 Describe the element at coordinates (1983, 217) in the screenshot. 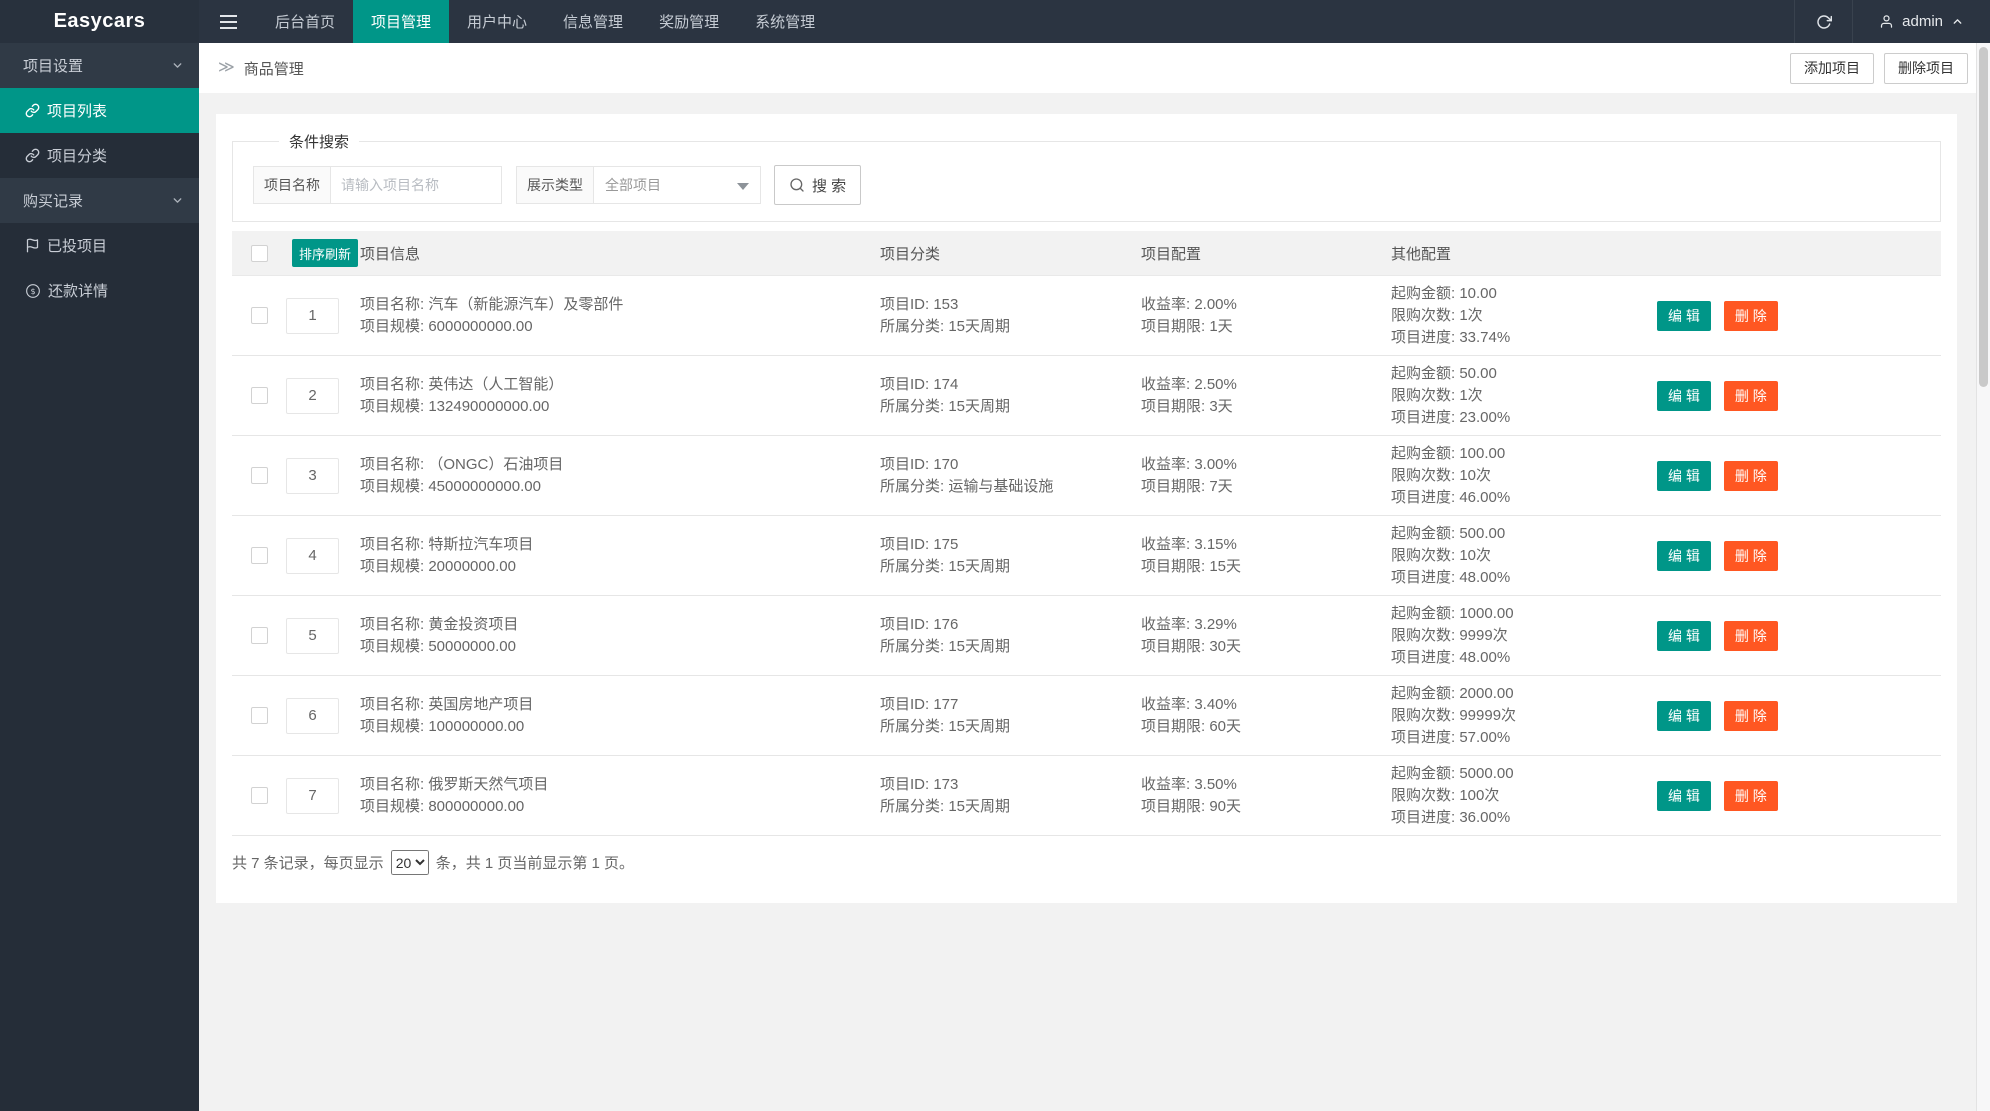

I see `scrollbar-thumb` at that location.